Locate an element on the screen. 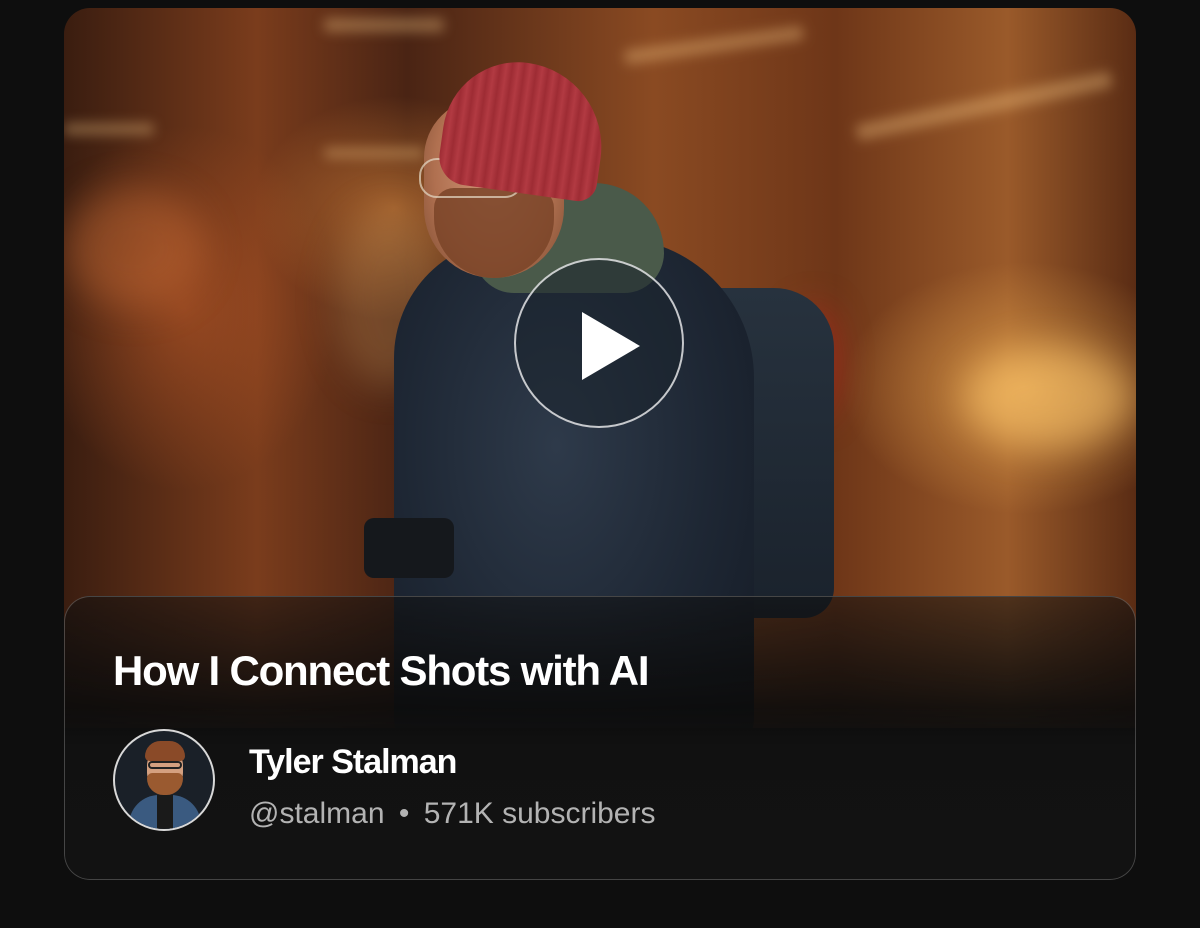  channel-handle: @stalman is located at coordinates (317, 813).